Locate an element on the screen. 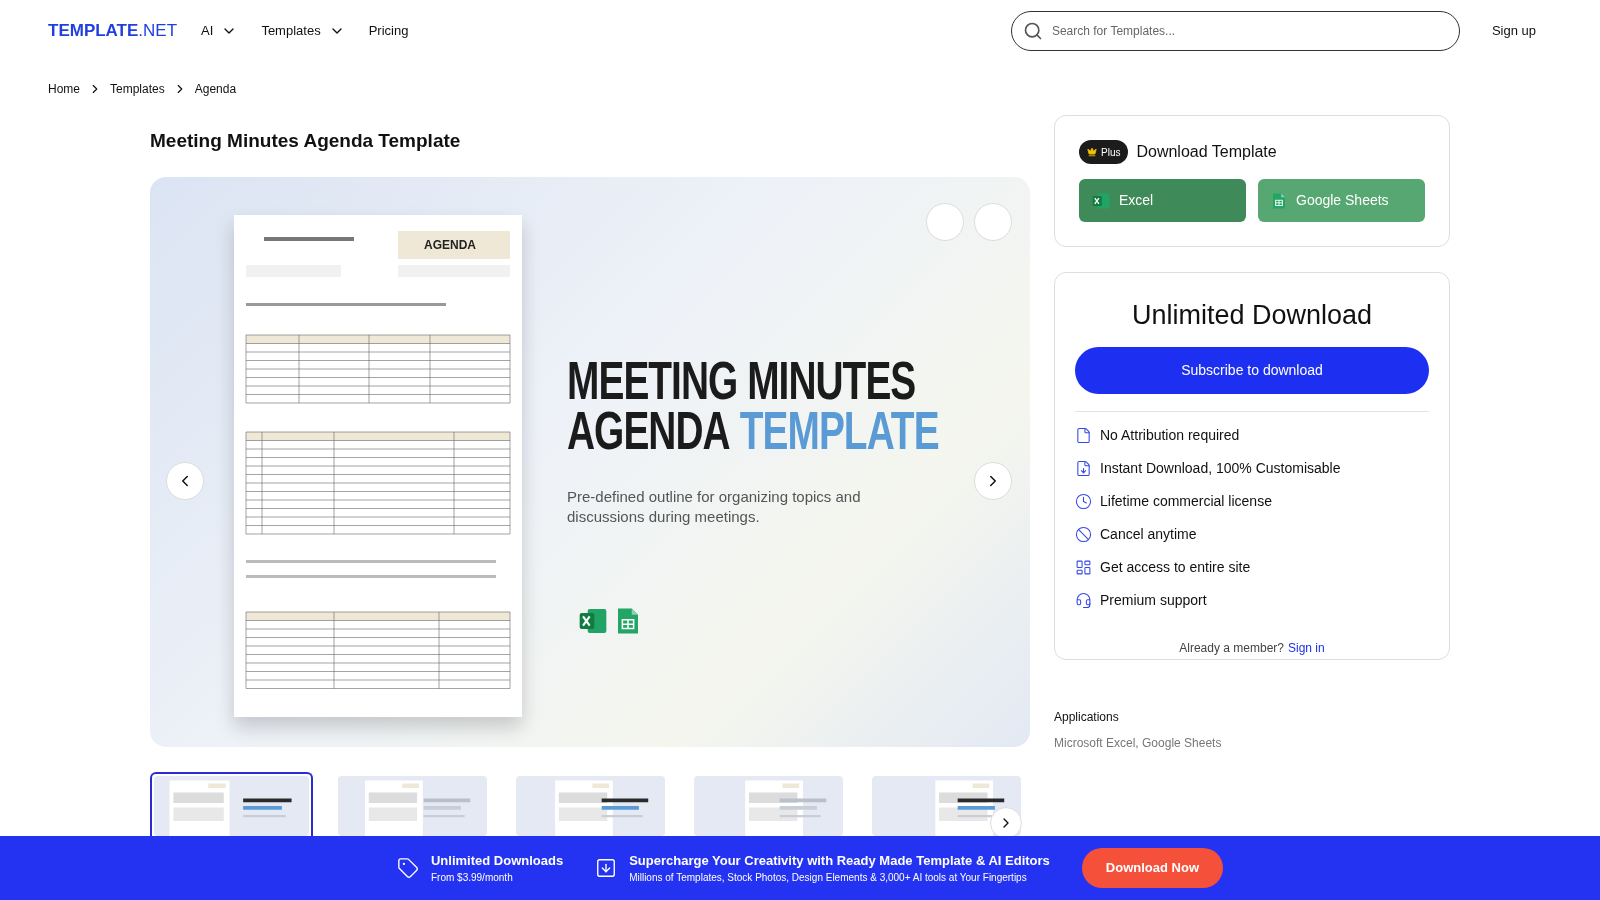 The width and height of the screenshot is (1600, 900). banner-title: Supercharge Your Creativity with Ready Made Template & AI Editors is located at coordinates (839, 860).